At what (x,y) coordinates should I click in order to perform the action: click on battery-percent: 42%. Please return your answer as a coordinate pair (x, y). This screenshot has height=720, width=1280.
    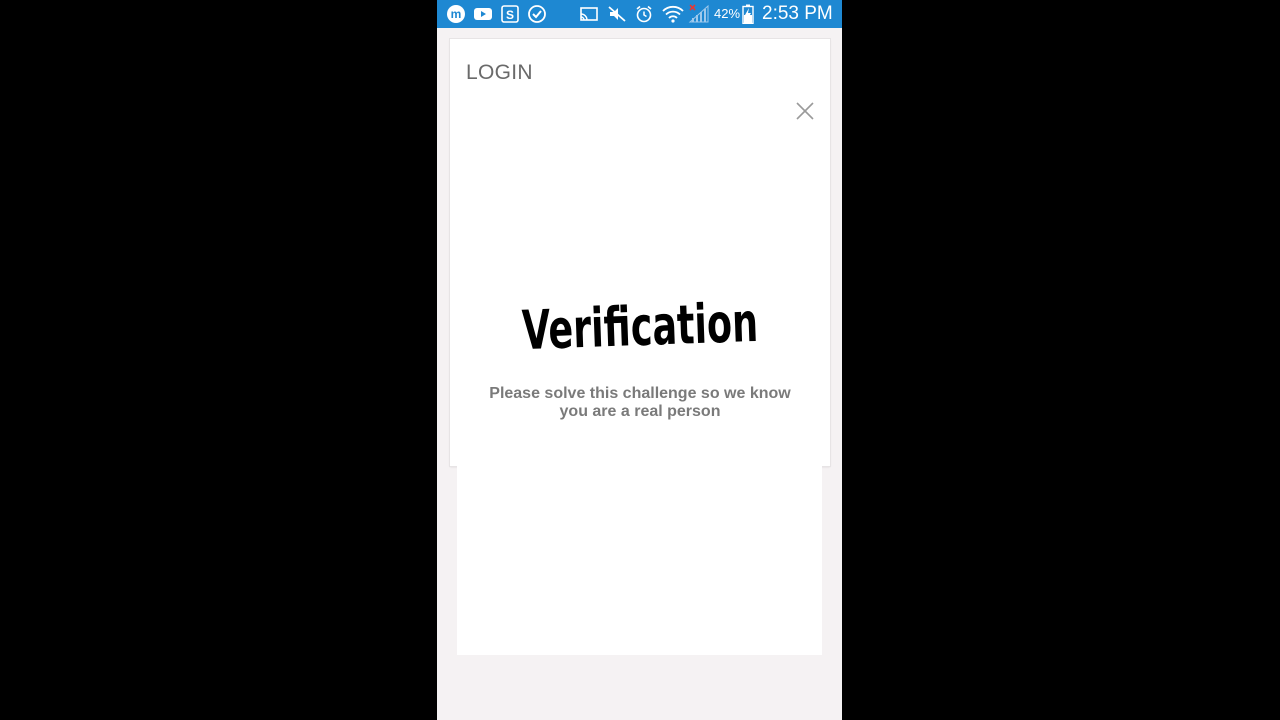
    Looking at the image, I should click on (727, 13).